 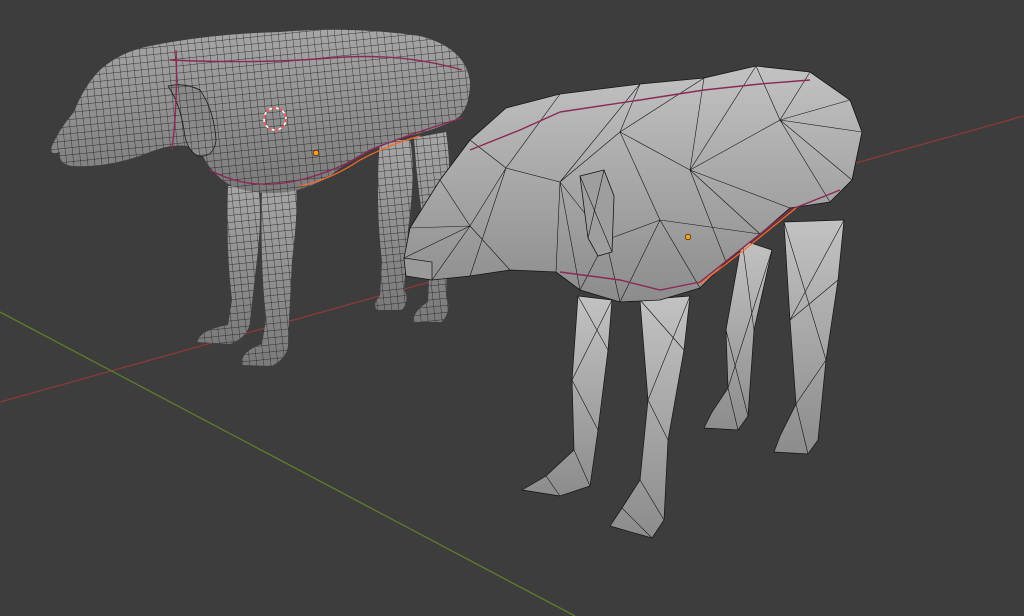 What do you see at coordinates (809, 337) in the screenshot?
I see `lowpoly-dog-back-leg-near` at bounding box center [809, 337].